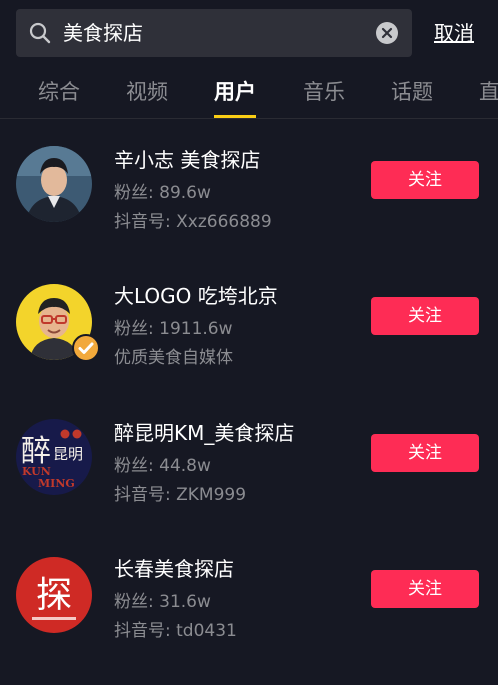 The height and width of the screenshot is (685, 498). I want to click on tab-users: 用户, so click(235, 94).